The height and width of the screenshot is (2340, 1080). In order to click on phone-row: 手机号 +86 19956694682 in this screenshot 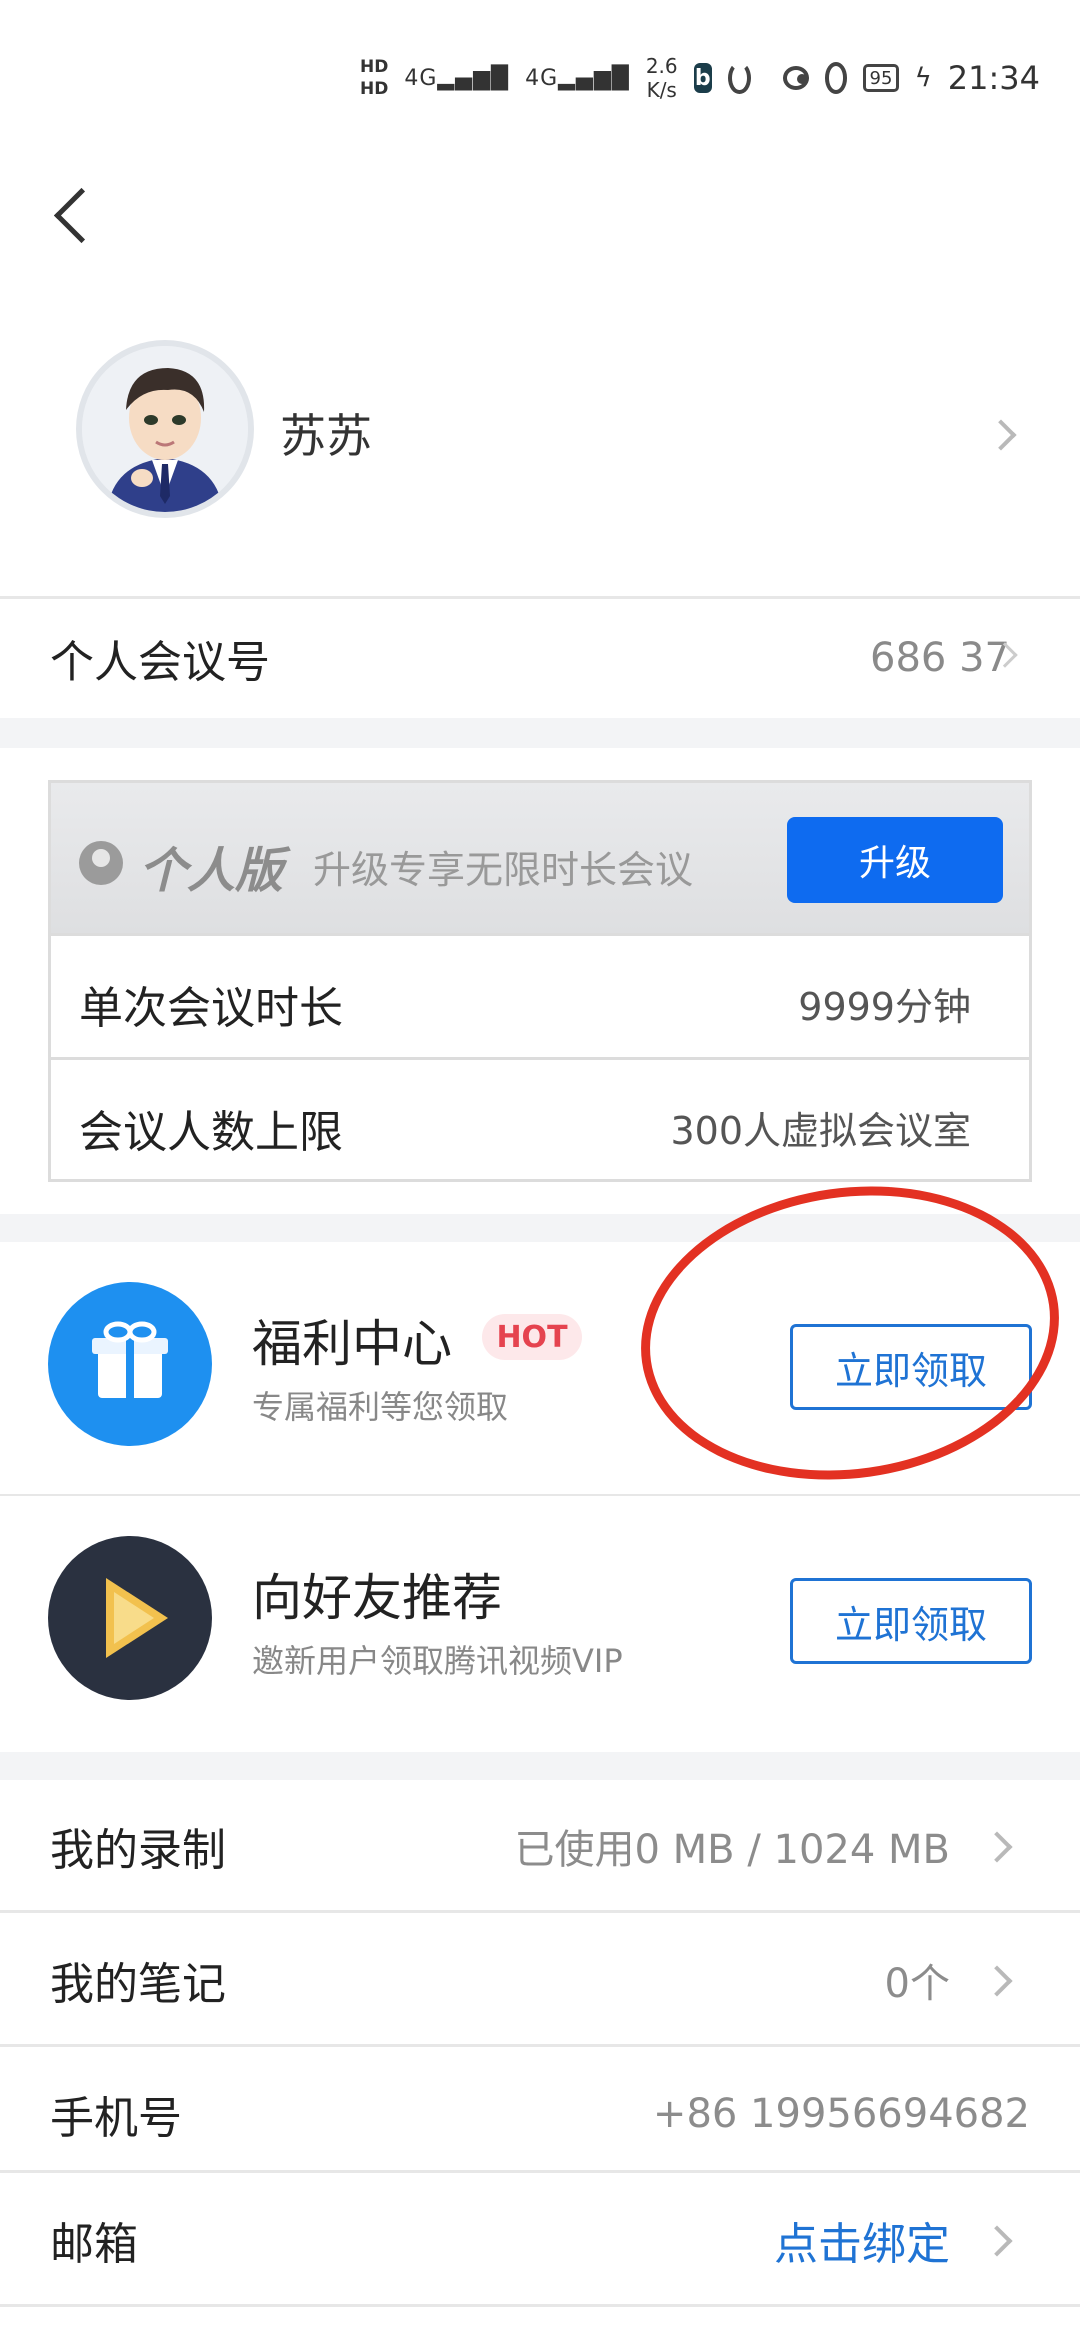, I will do `click(540, 2114)`.